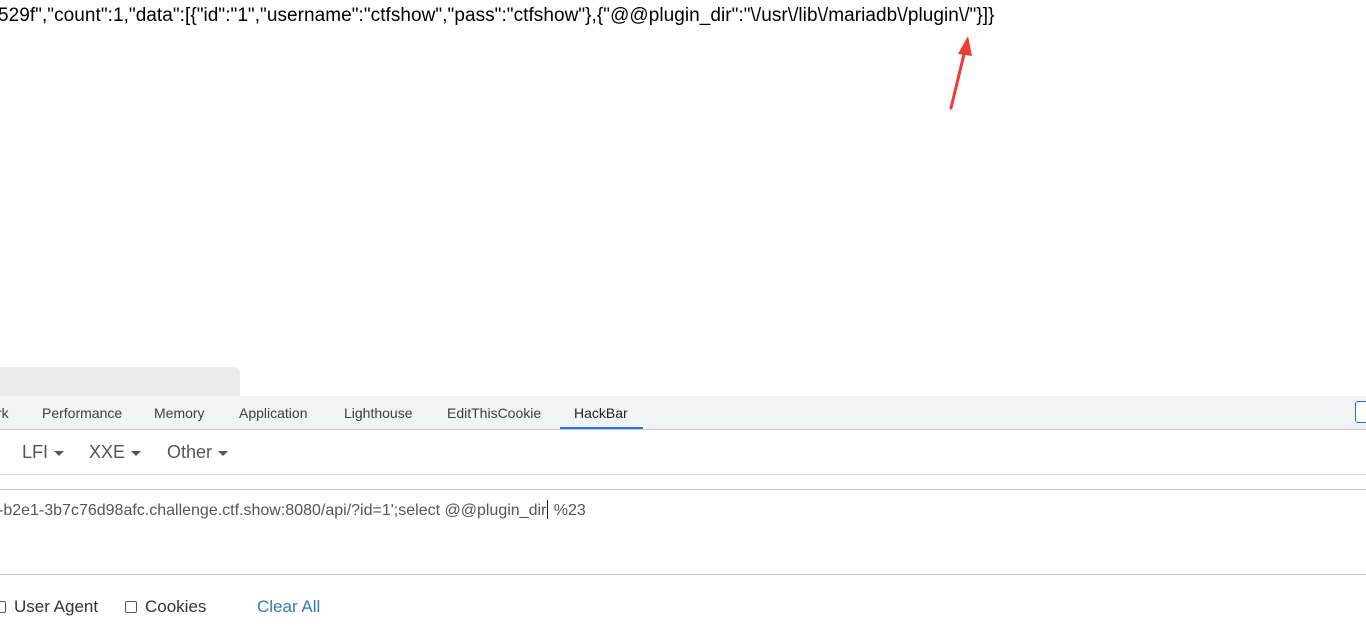  What do you see at coordinates (107, 452) in the screenshot?
I see `menu-xxe-label: XXE` at bounding box center [107, 452].